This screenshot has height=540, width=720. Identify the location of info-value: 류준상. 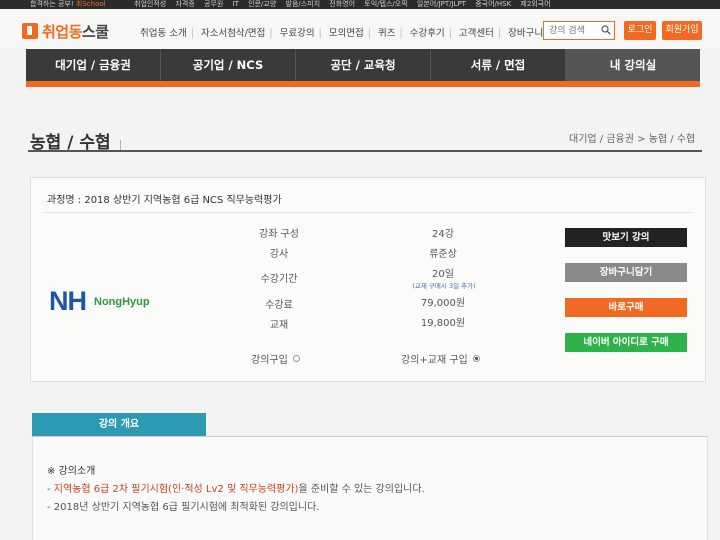
(443, 254).